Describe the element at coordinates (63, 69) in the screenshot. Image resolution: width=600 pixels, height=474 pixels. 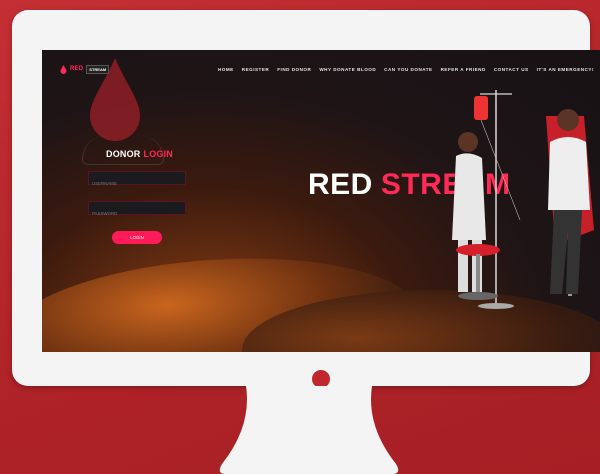
I see `blood-drop-icon` at that location.